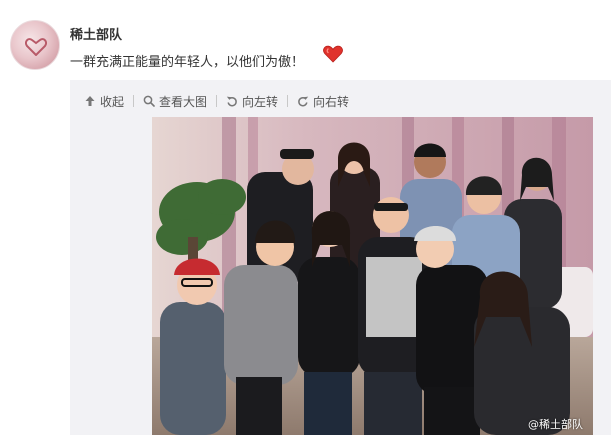  What do you see at coordinates (183, 101) in the screenshot?
I see `view-large-label: 查看大图` at bounding box center [183, 101].